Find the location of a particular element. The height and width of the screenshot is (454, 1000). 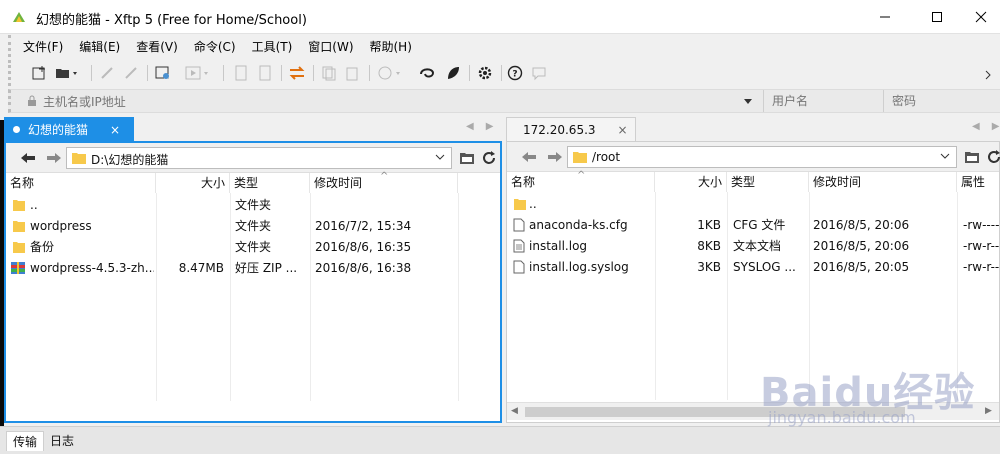

column-modified: 修改时间 is located at coordinates (883, 182).